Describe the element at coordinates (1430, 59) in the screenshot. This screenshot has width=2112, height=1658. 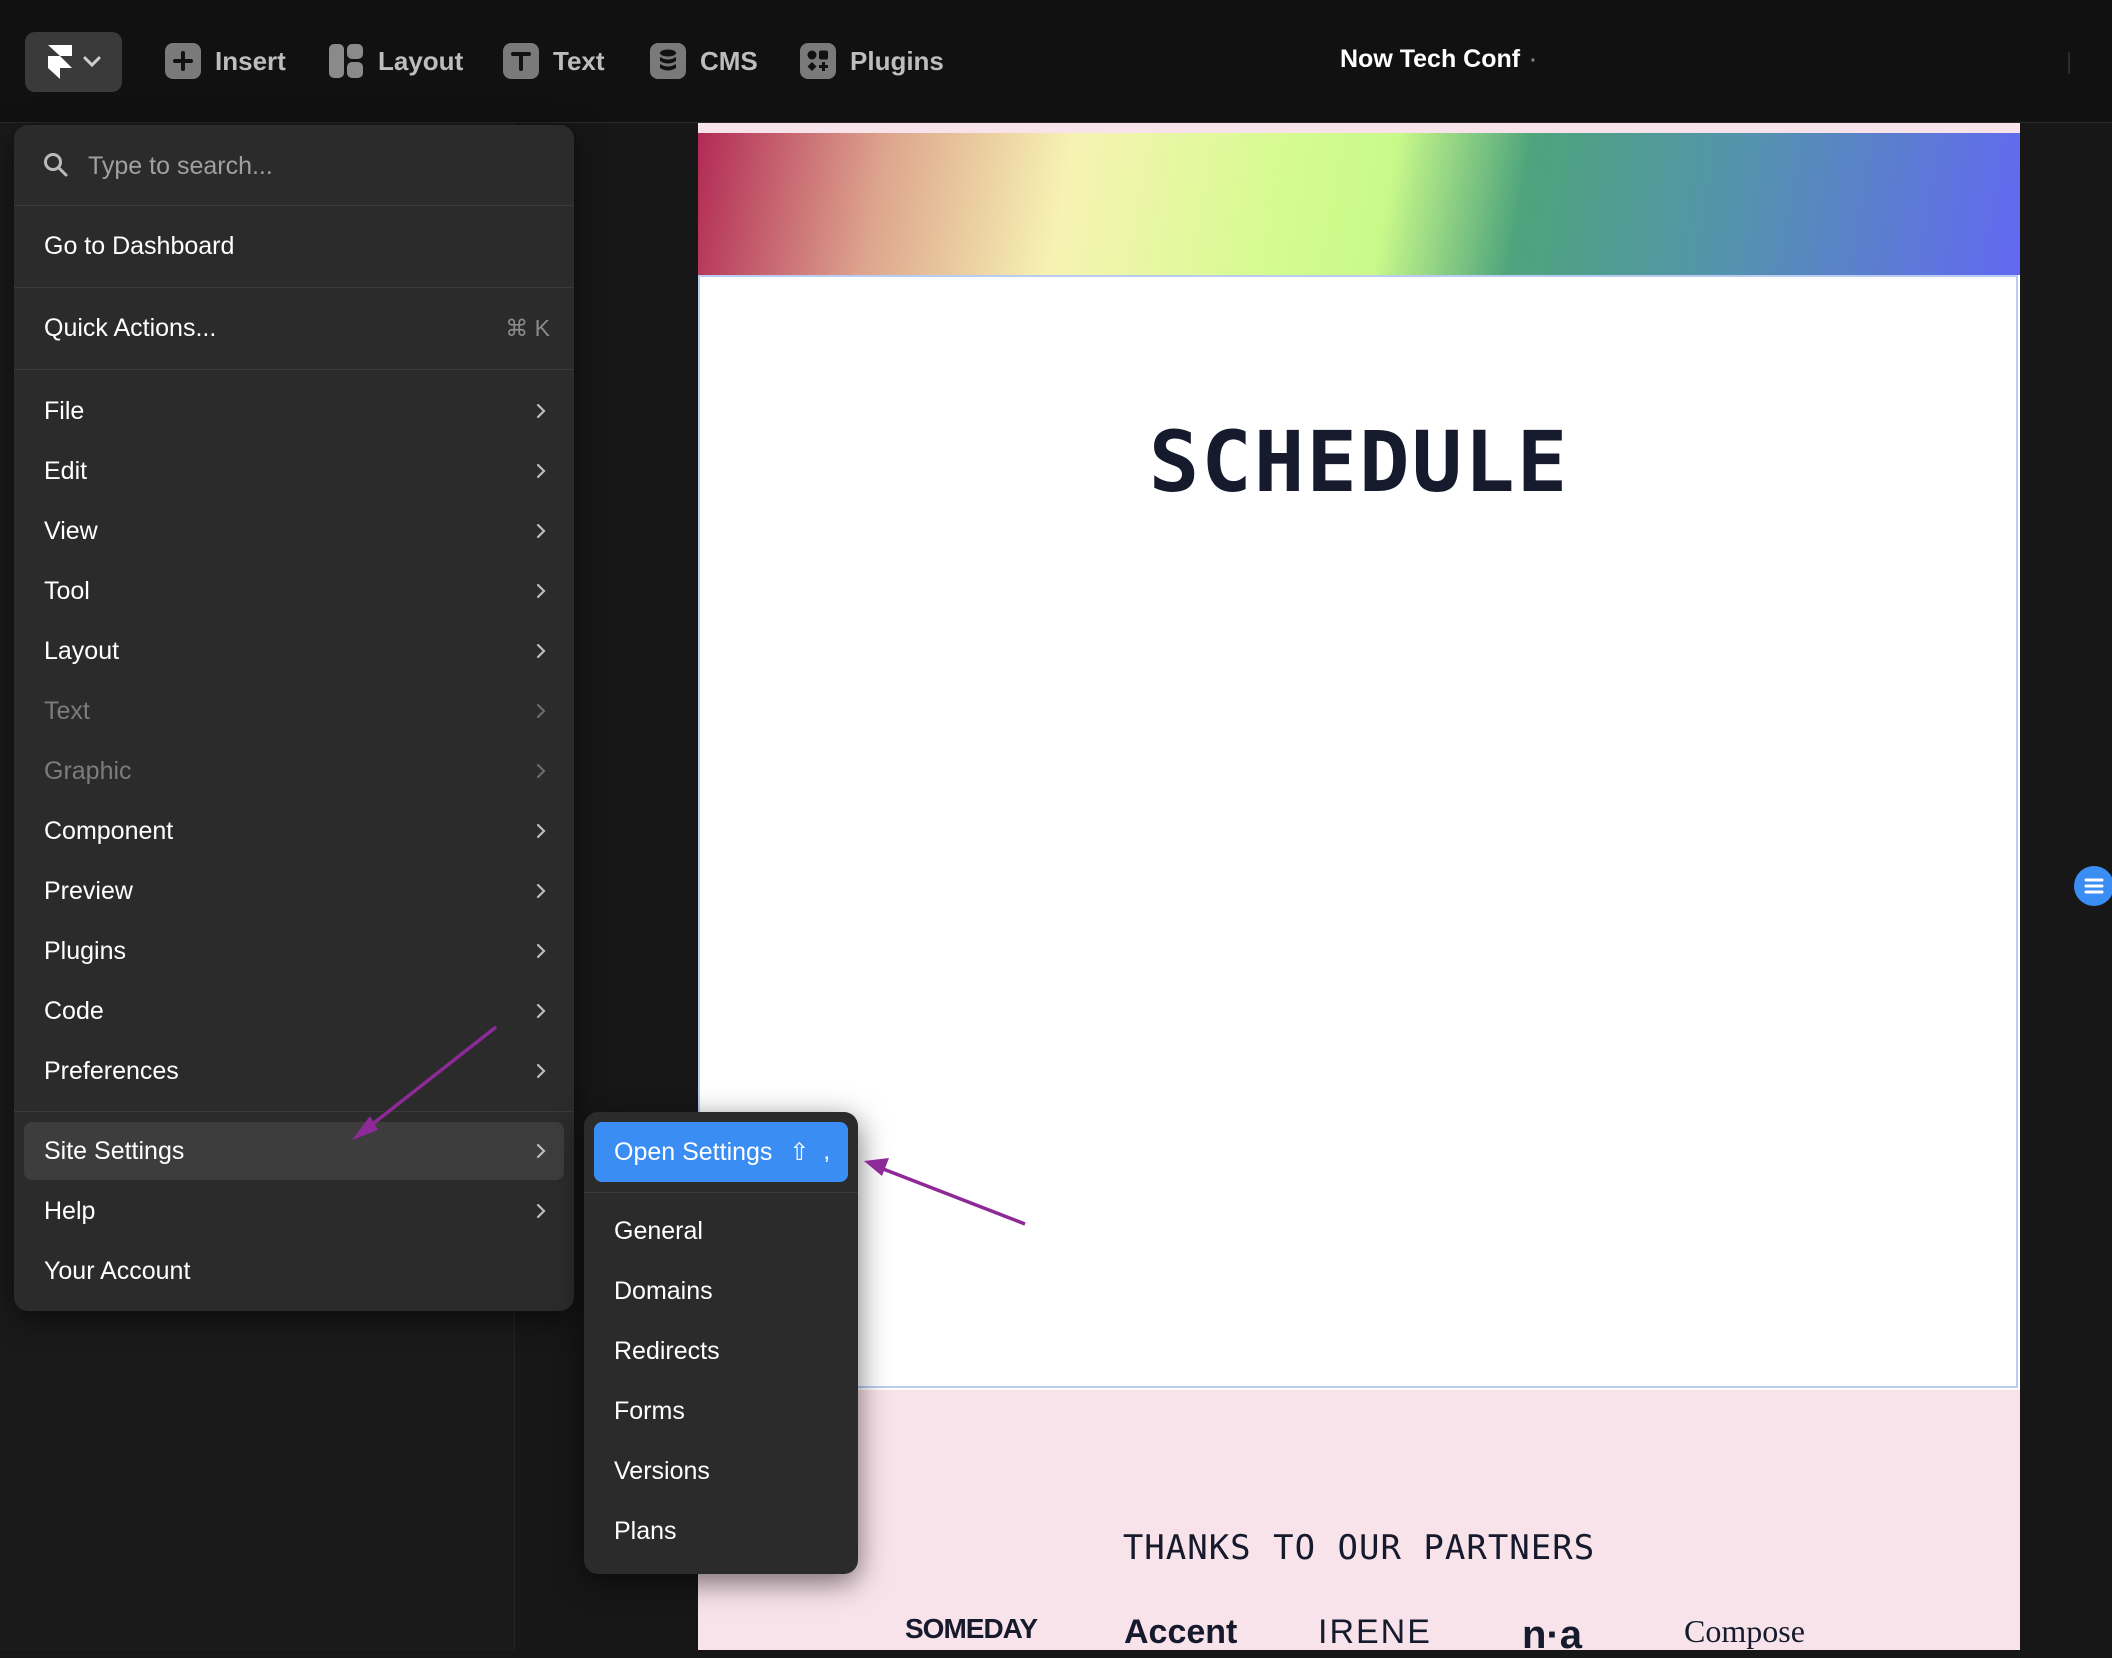
I see `project-title-text: Now Tech Conf` at that location.